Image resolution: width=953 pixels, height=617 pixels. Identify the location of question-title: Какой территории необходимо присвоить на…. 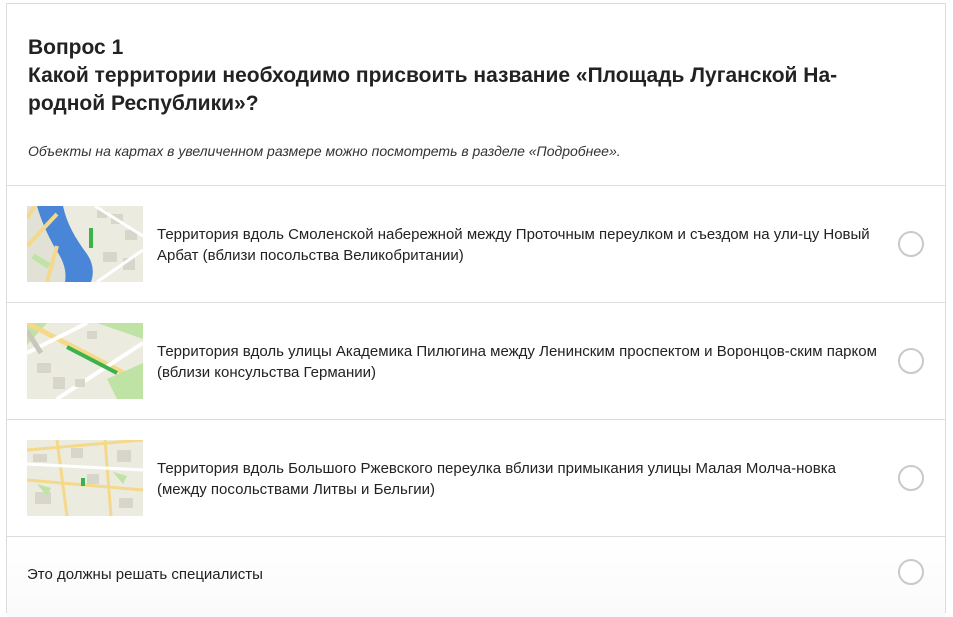
(433, 89).